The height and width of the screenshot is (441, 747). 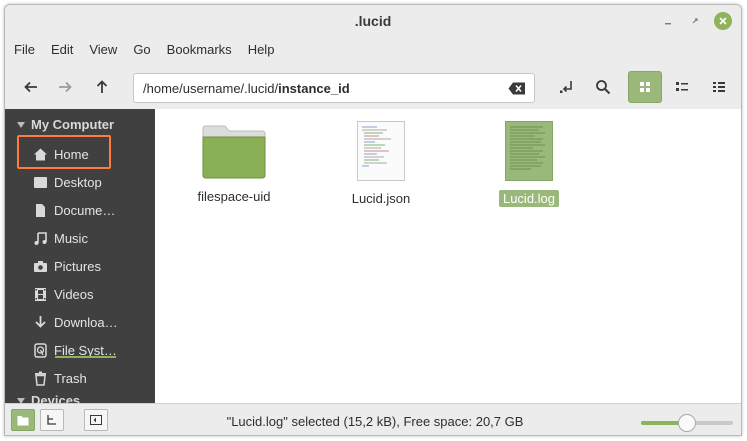 What do you see at coordinates (40, 182) in the screenshot?
I see `desktop-icon` at bounding box center [40, 182].